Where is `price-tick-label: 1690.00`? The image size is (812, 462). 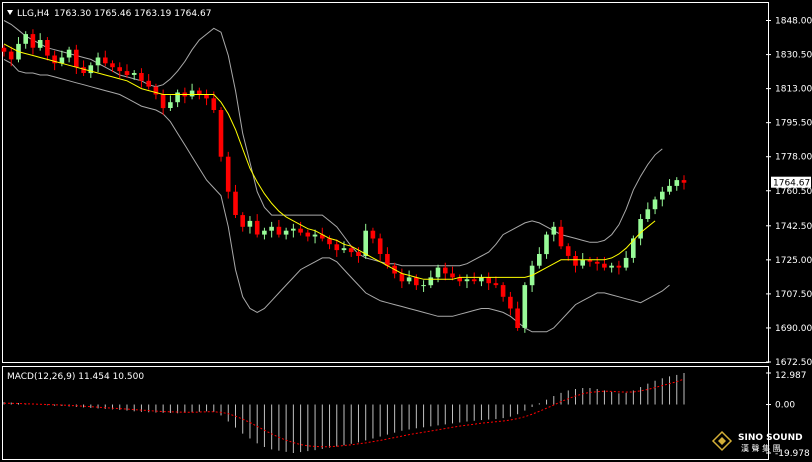
price-tick-label: 1690.00 is located at coordinates (793, 329).